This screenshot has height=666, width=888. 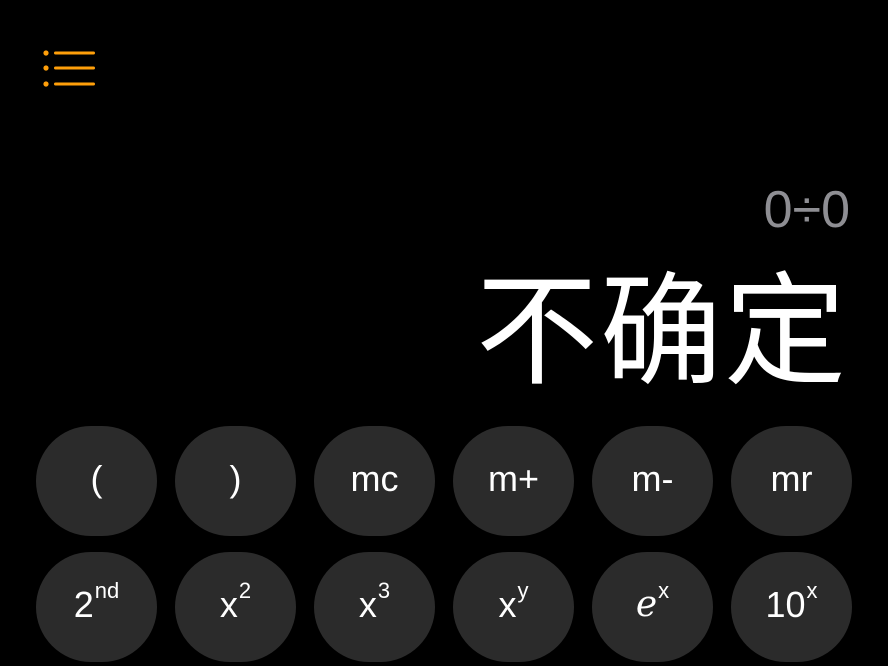 I want to click on second-function-key: 2nd, so click(x=96, y=607).